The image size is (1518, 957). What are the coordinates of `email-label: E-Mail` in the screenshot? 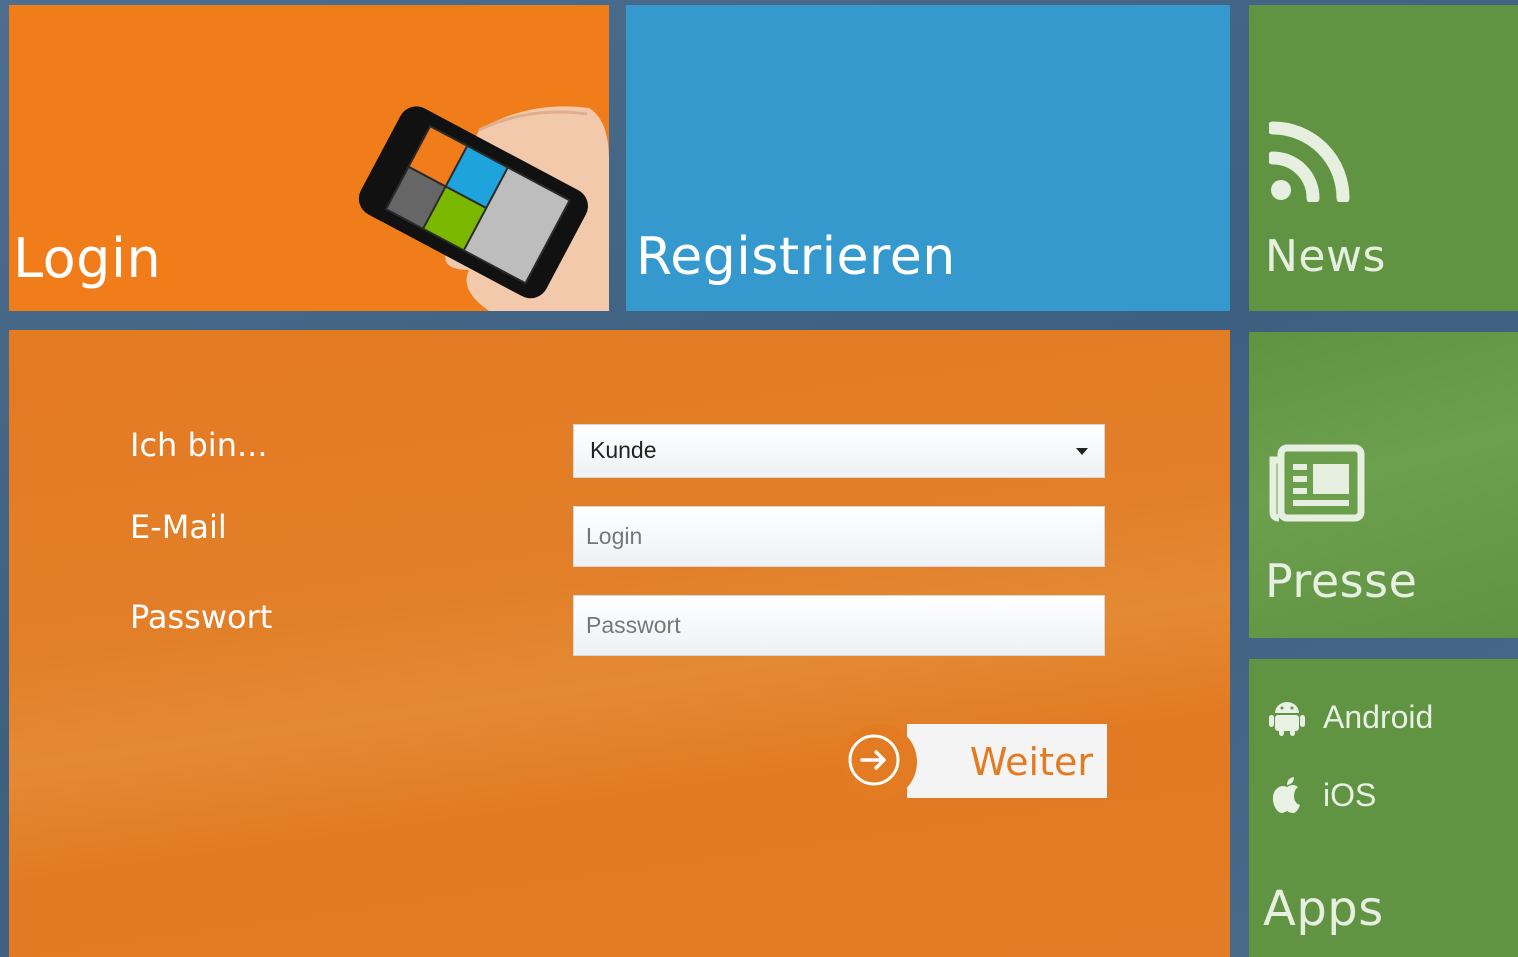 It's located at (178, 527).